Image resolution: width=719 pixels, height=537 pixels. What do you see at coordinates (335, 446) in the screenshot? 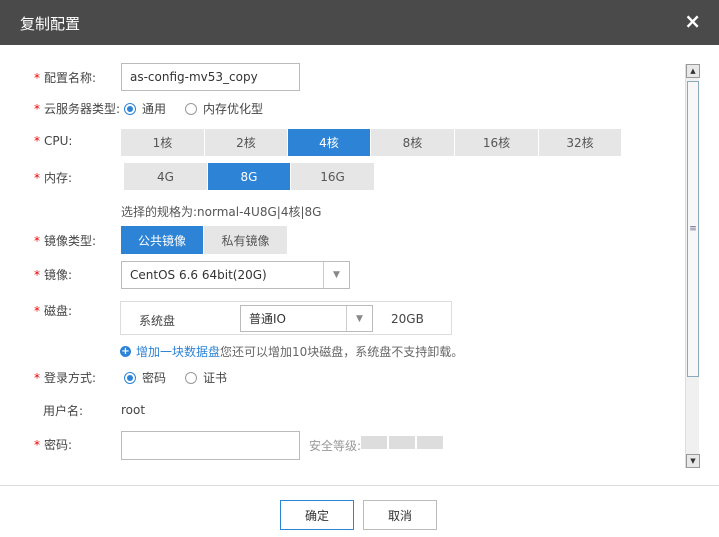
I see `password-strength-label: 安全等级:` at bounding box center [335, 446].